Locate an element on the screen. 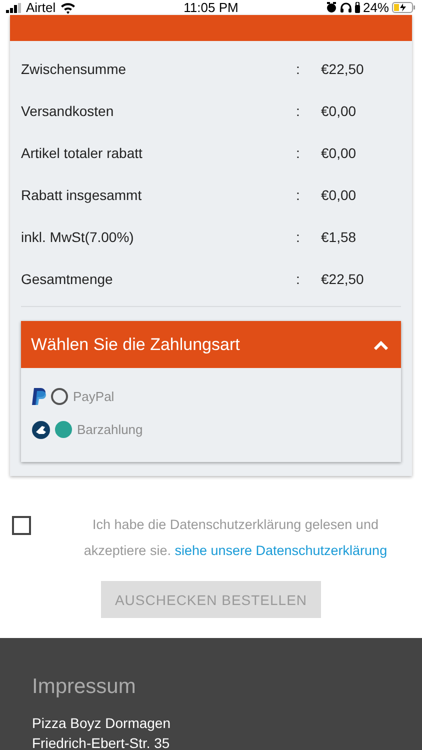 This screenshot has width=422, height=750. footer-title: Impressum is located at coordinates (84, 687).